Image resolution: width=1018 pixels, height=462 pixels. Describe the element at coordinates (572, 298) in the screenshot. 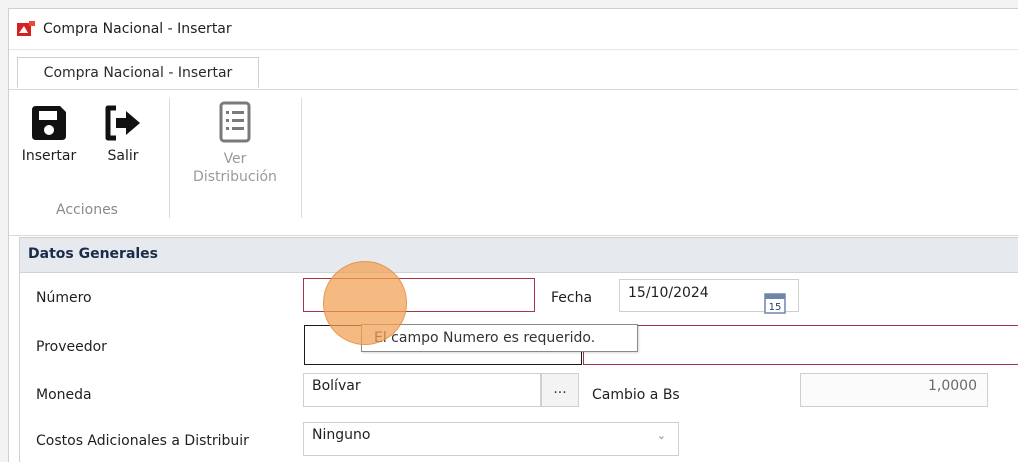

I see `fecha-label: Fecha` at that location.